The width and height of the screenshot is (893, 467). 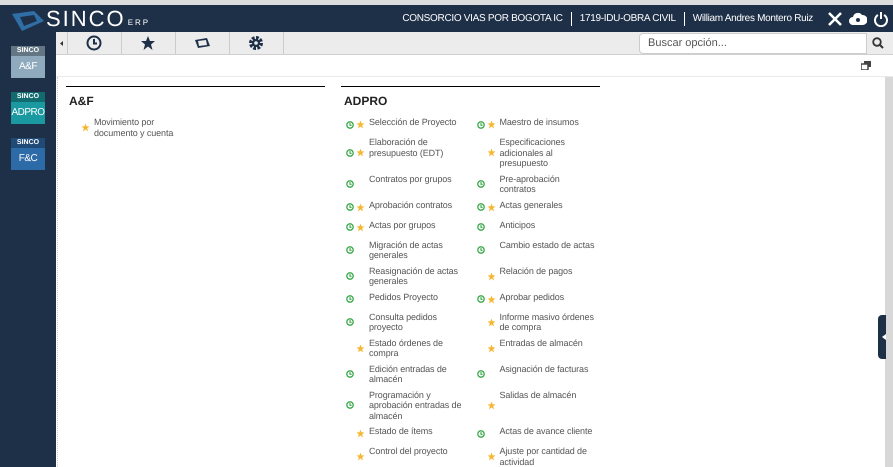 I want to click on module-label: F&C, so click(x=28, y=159).